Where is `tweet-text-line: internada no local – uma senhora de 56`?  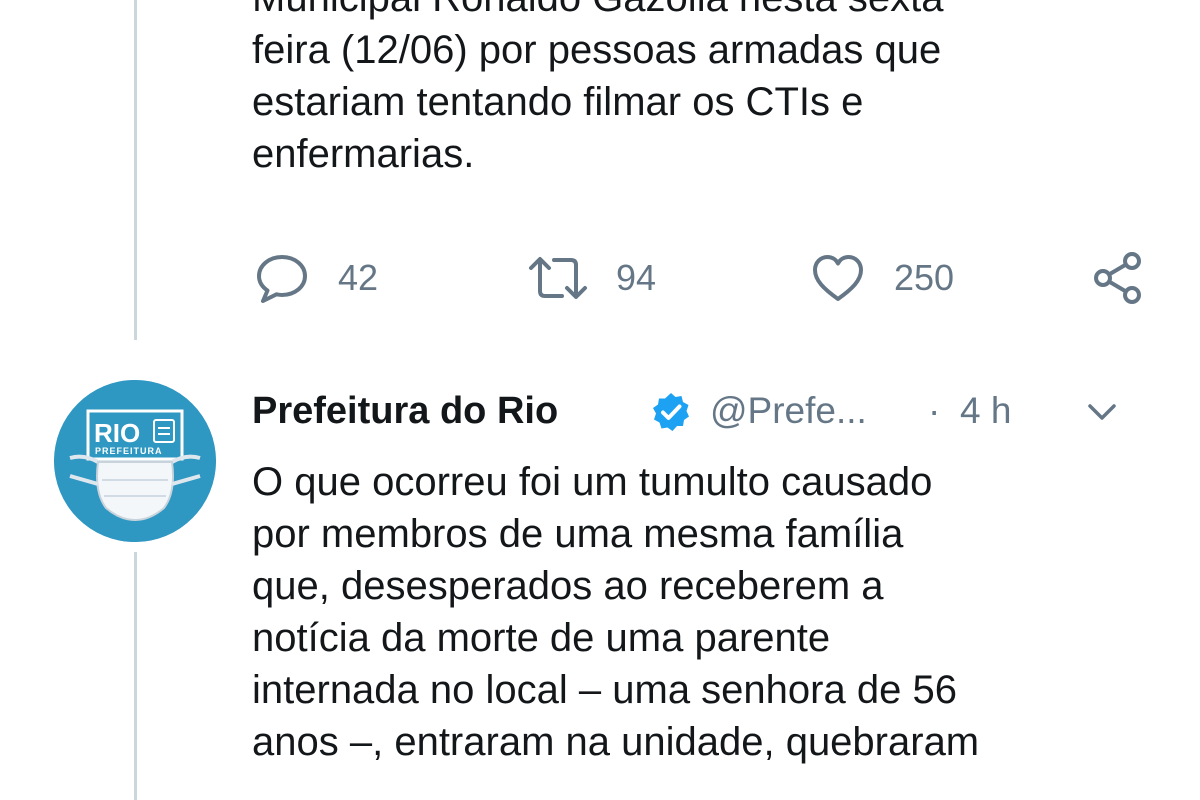
tweet-text-line: internada no local – uma senhora de 56 is located at coordinates (604, 690).